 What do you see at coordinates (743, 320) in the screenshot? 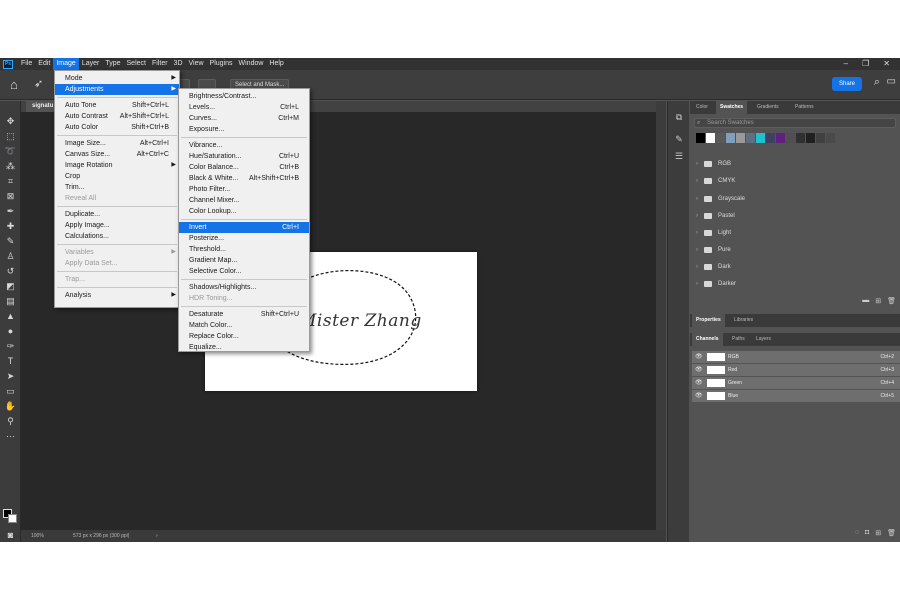
I see `tab-libraries: Libraries` at bounding box center [743, 320].